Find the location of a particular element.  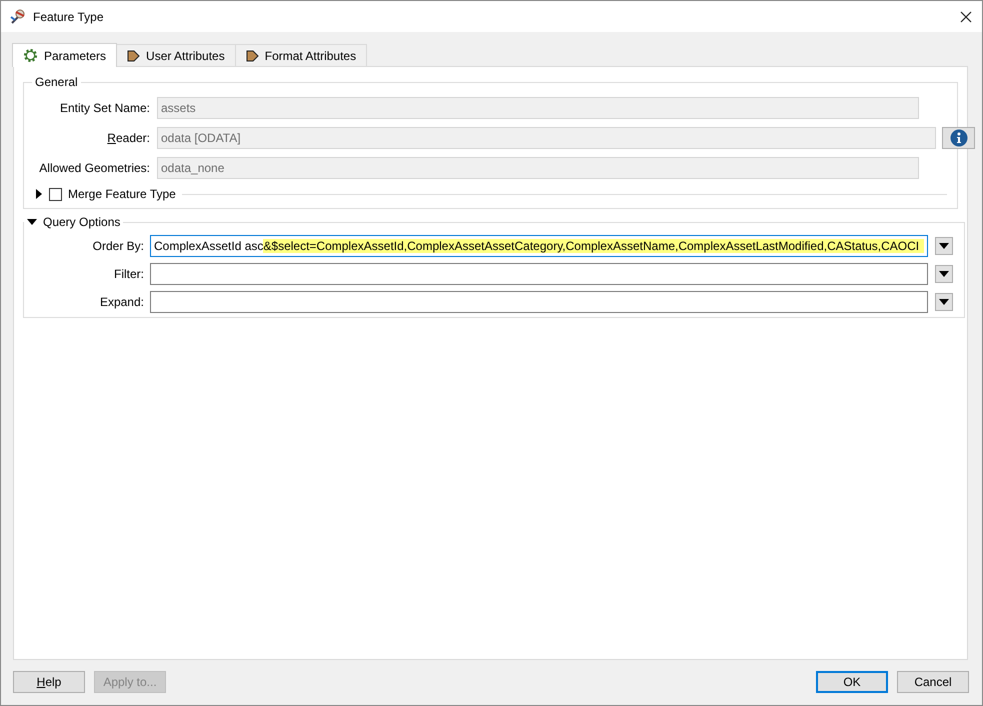

window-title: Feature Type is located at coordinates (68, 17).